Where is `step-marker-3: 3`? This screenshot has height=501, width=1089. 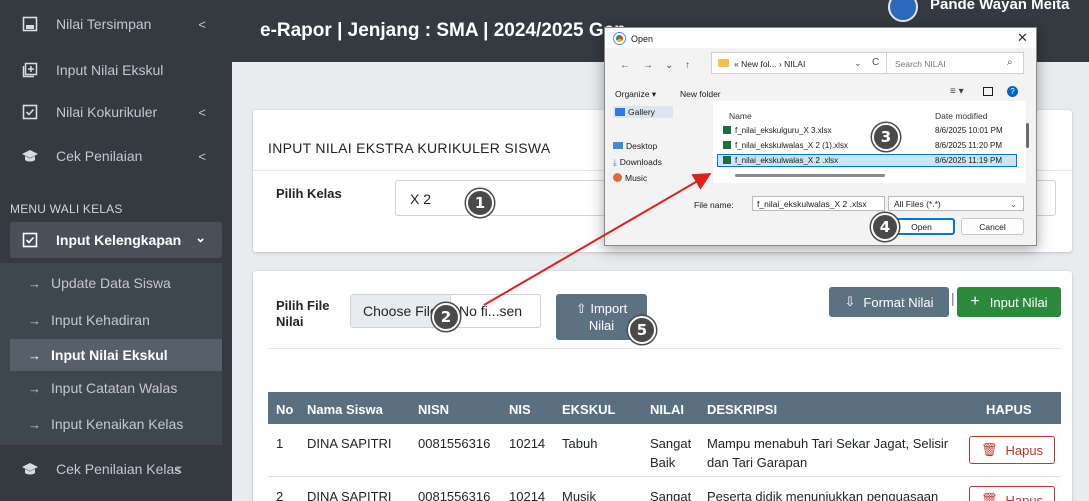
step-marker-3: 3 is located at coordinates (886, 137).